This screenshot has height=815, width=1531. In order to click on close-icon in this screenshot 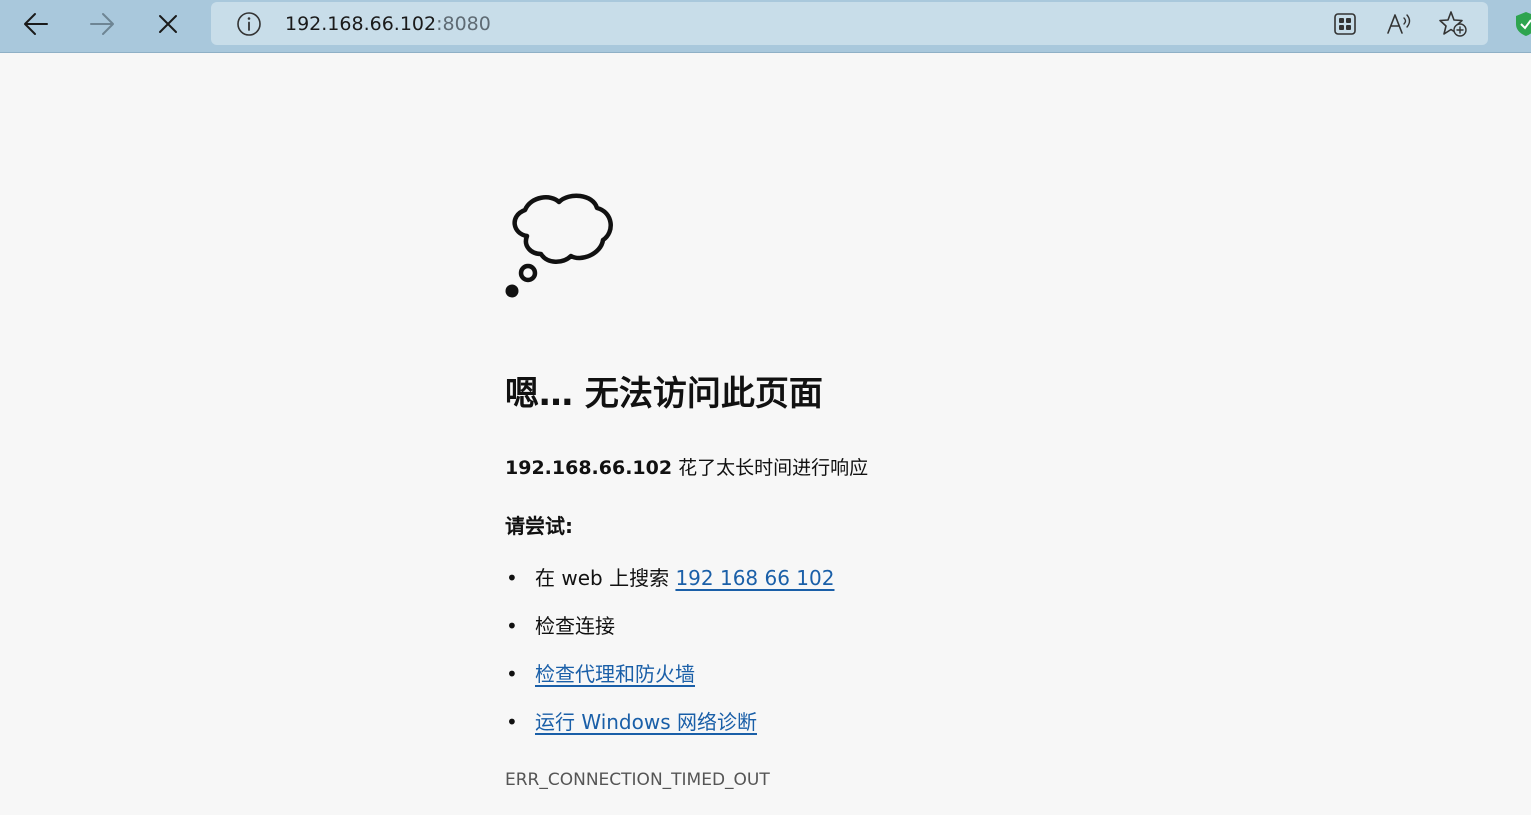, I will do `click(168, 24)`.